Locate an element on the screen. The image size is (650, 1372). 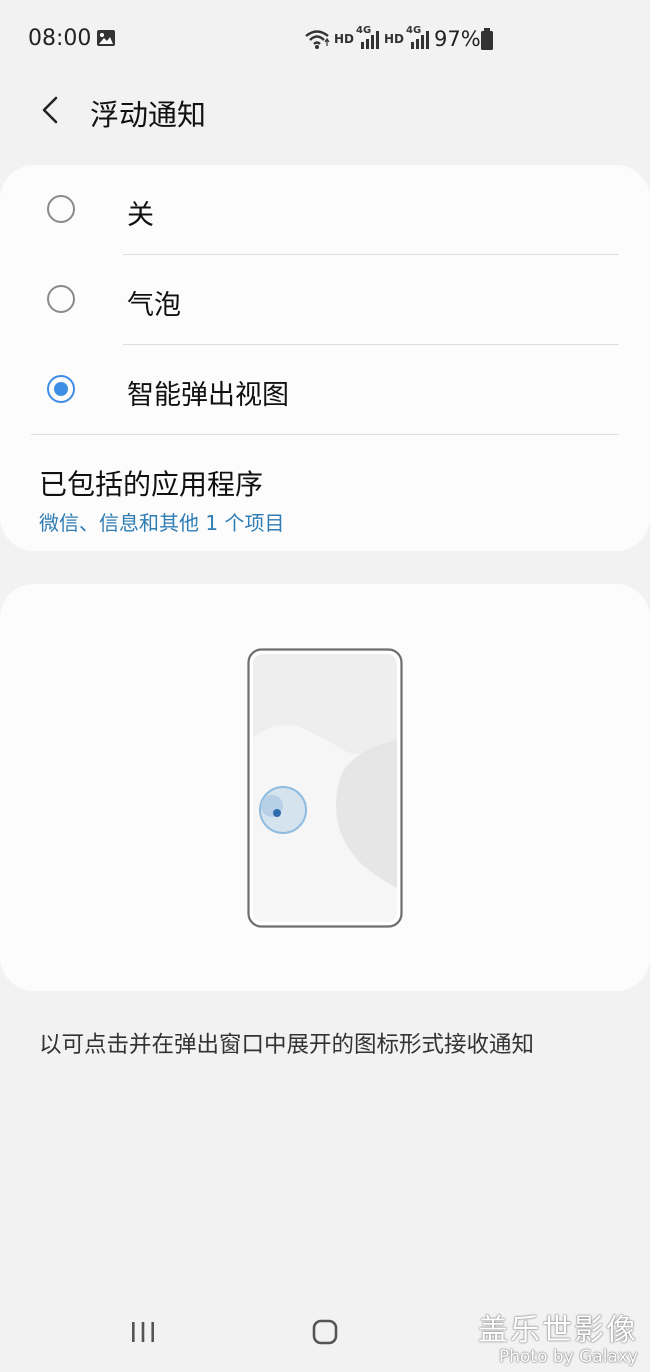
status-bar: 08:00 HD 4G HD 4G 97% is located at coordinates (325, 40).